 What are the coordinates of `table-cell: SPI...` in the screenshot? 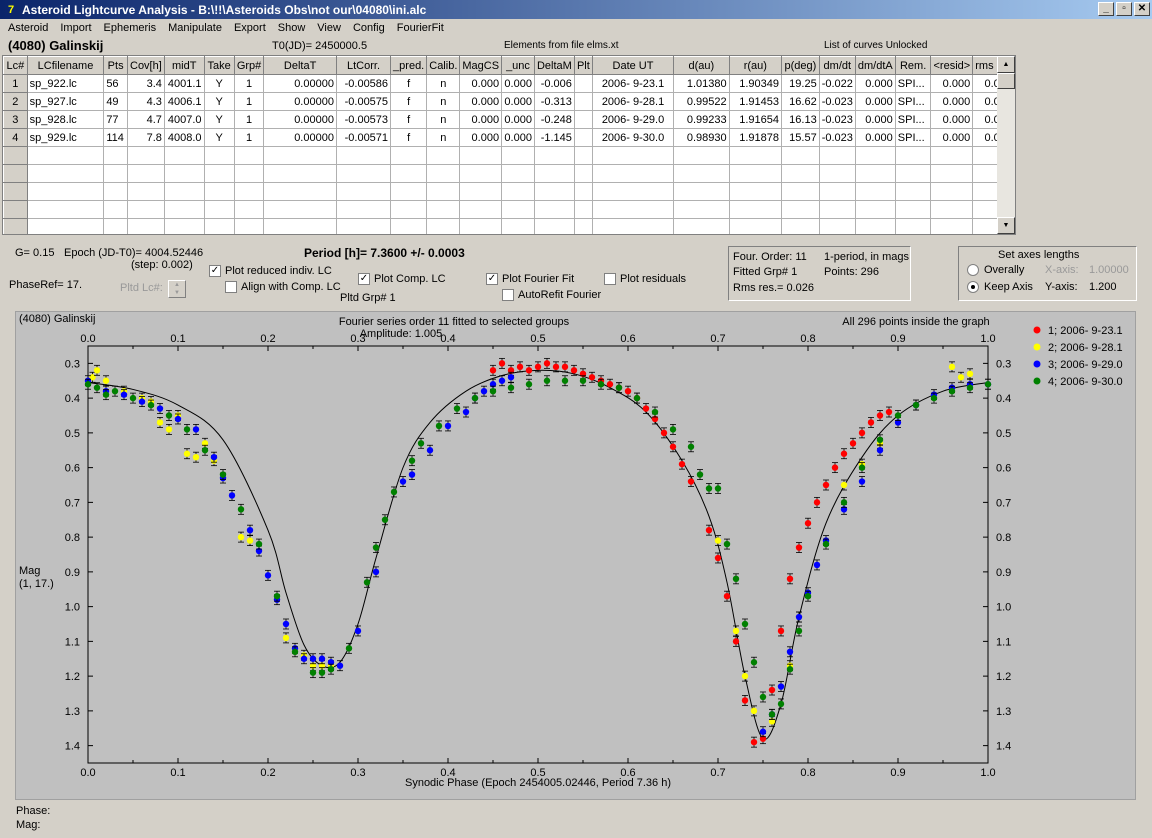 It's located at (913, 101).